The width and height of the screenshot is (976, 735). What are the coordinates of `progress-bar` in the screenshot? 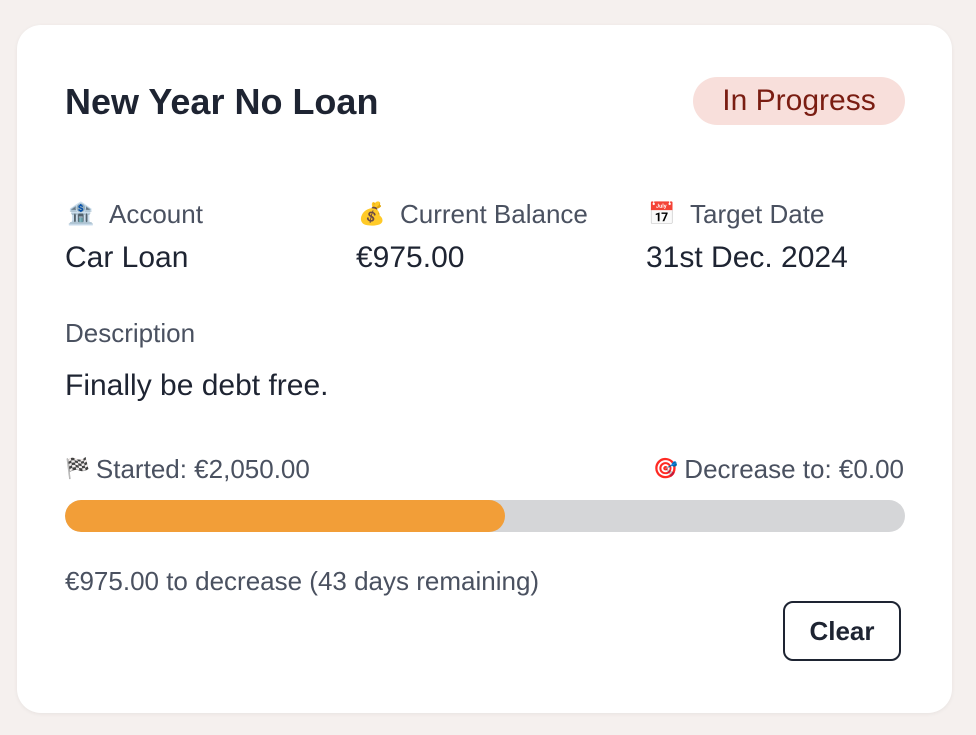 It's located at (485, 516).